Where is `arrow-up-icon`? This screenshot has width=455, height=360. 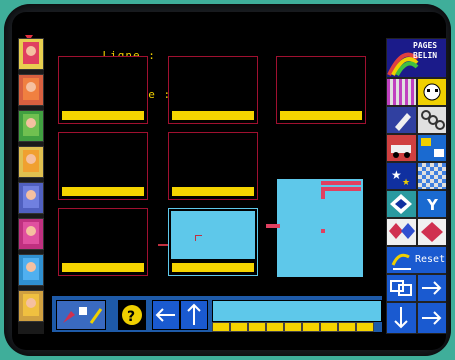 arrow-up-icon is located at coordinates (194, 315).